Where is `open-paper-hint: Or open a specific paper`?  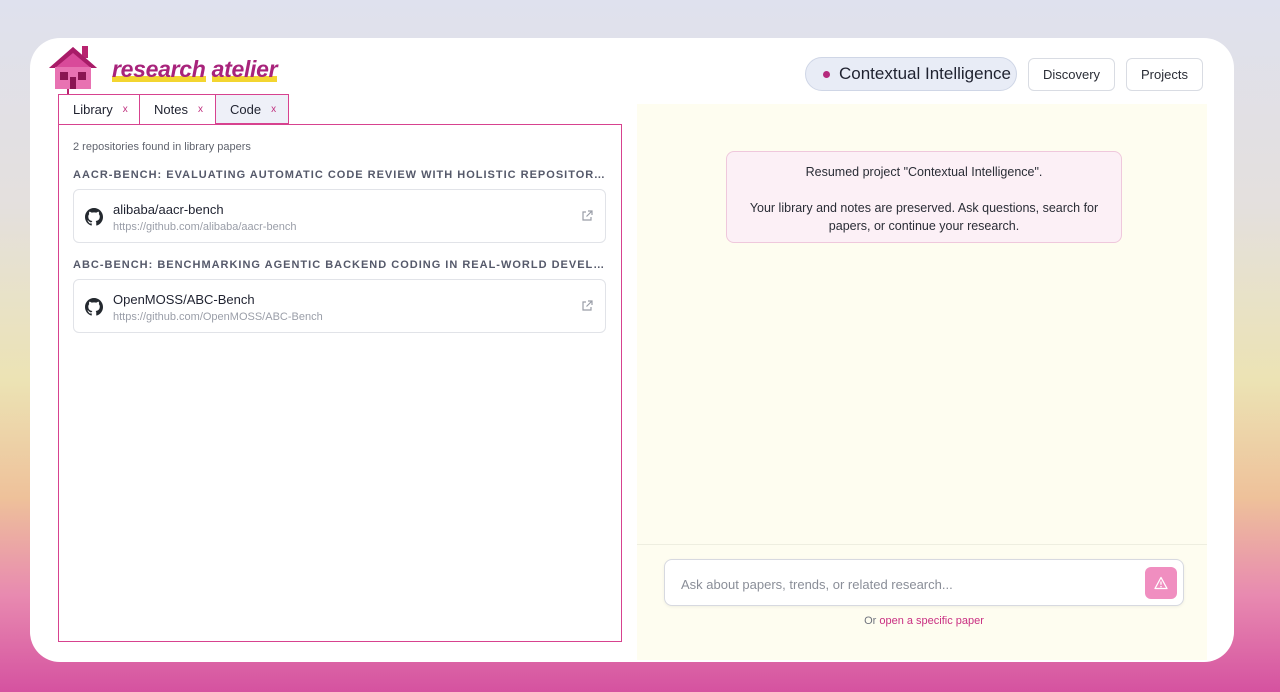 open-paper-hint: Or open a specific paper is located at coordinates (924, 621).